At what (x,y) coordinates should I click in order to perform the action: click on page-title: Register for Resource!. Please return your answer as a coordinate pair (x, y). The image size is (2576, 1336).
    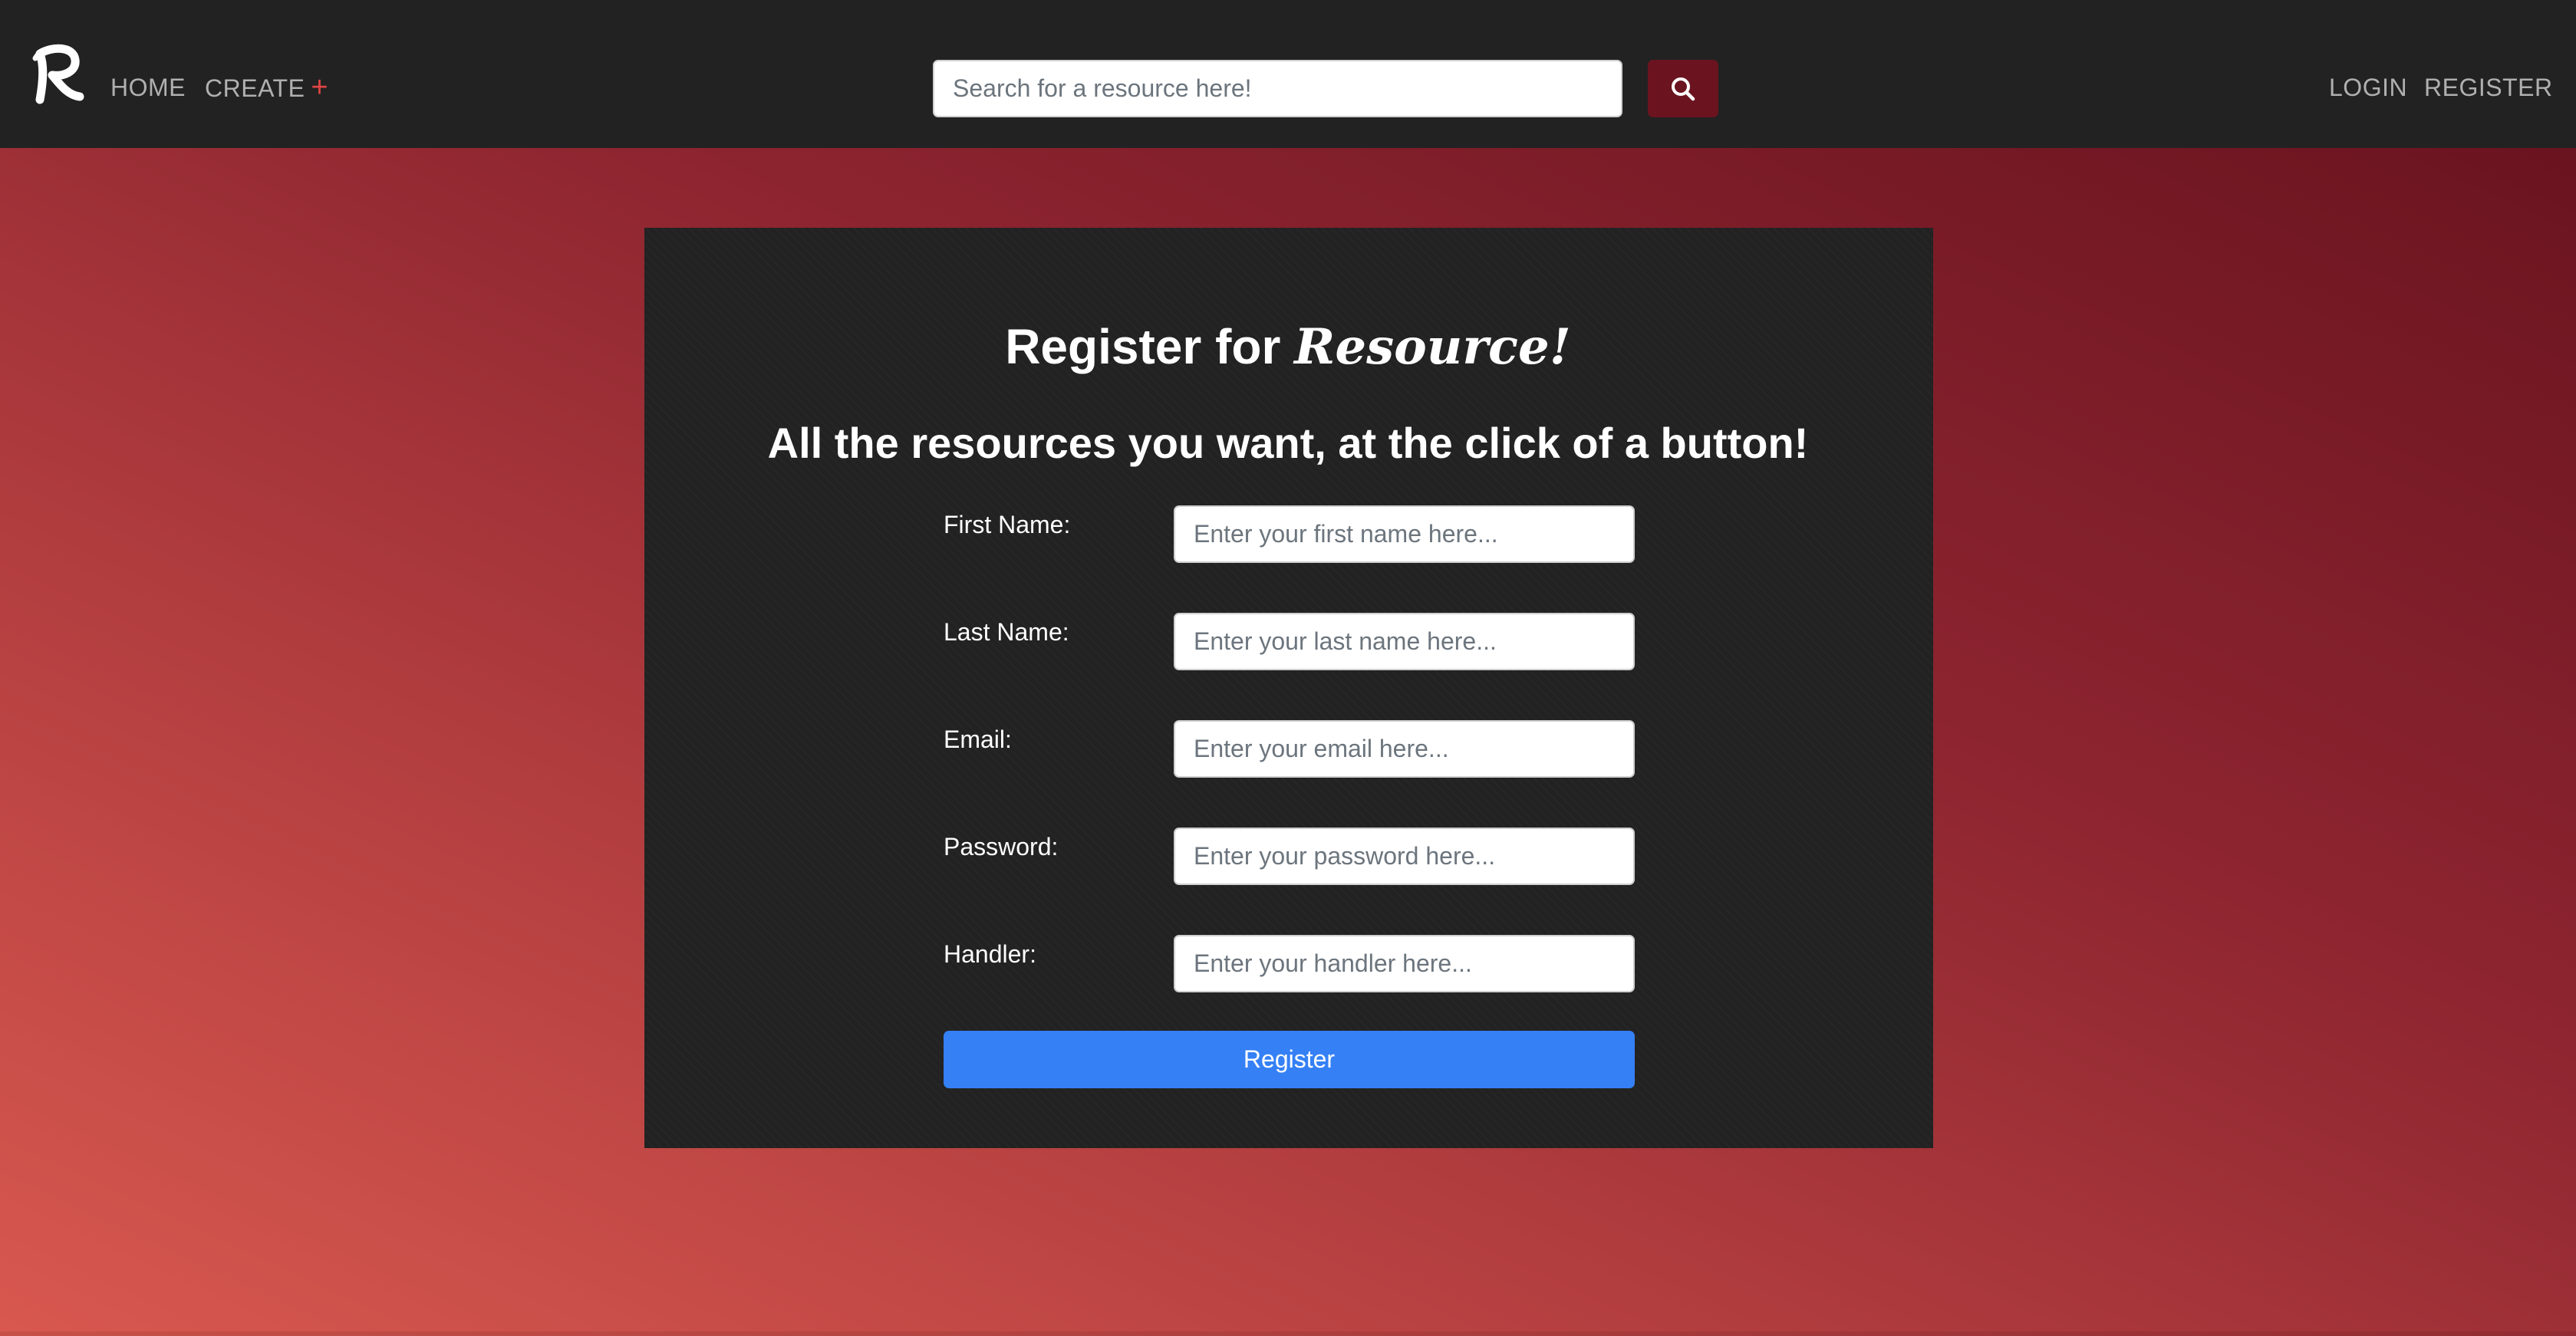
    Looking at the image, I should click on (1288, 347).